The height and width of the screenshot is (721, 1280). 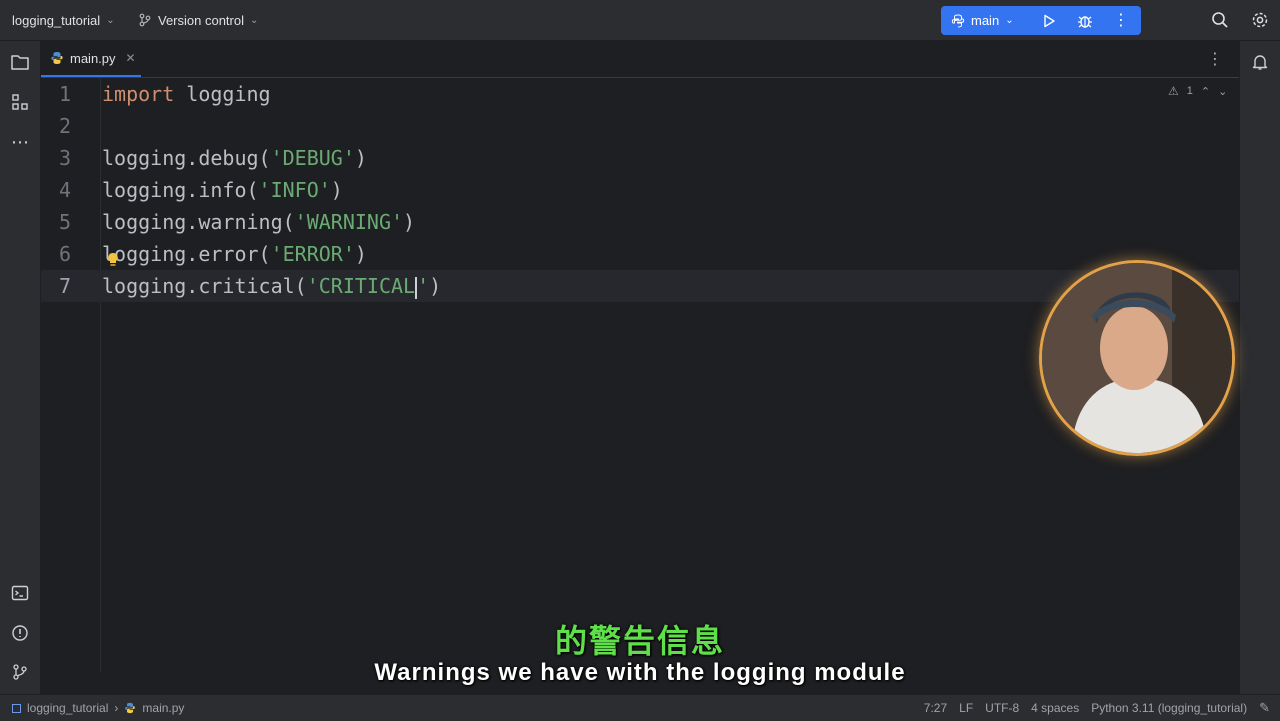 I want to click on string-token: 'DEBUG', so click(x=312, y=158).